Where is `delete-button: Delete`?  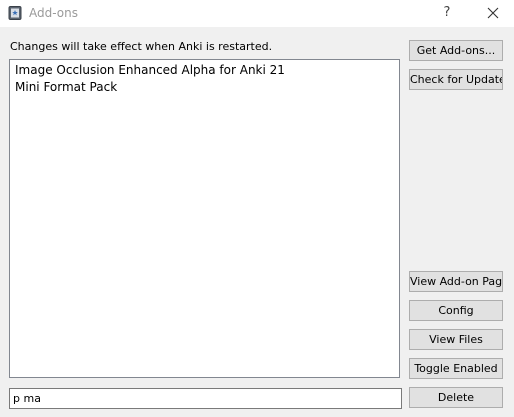 delete-button: Delete is located at coordinates (456, 397).